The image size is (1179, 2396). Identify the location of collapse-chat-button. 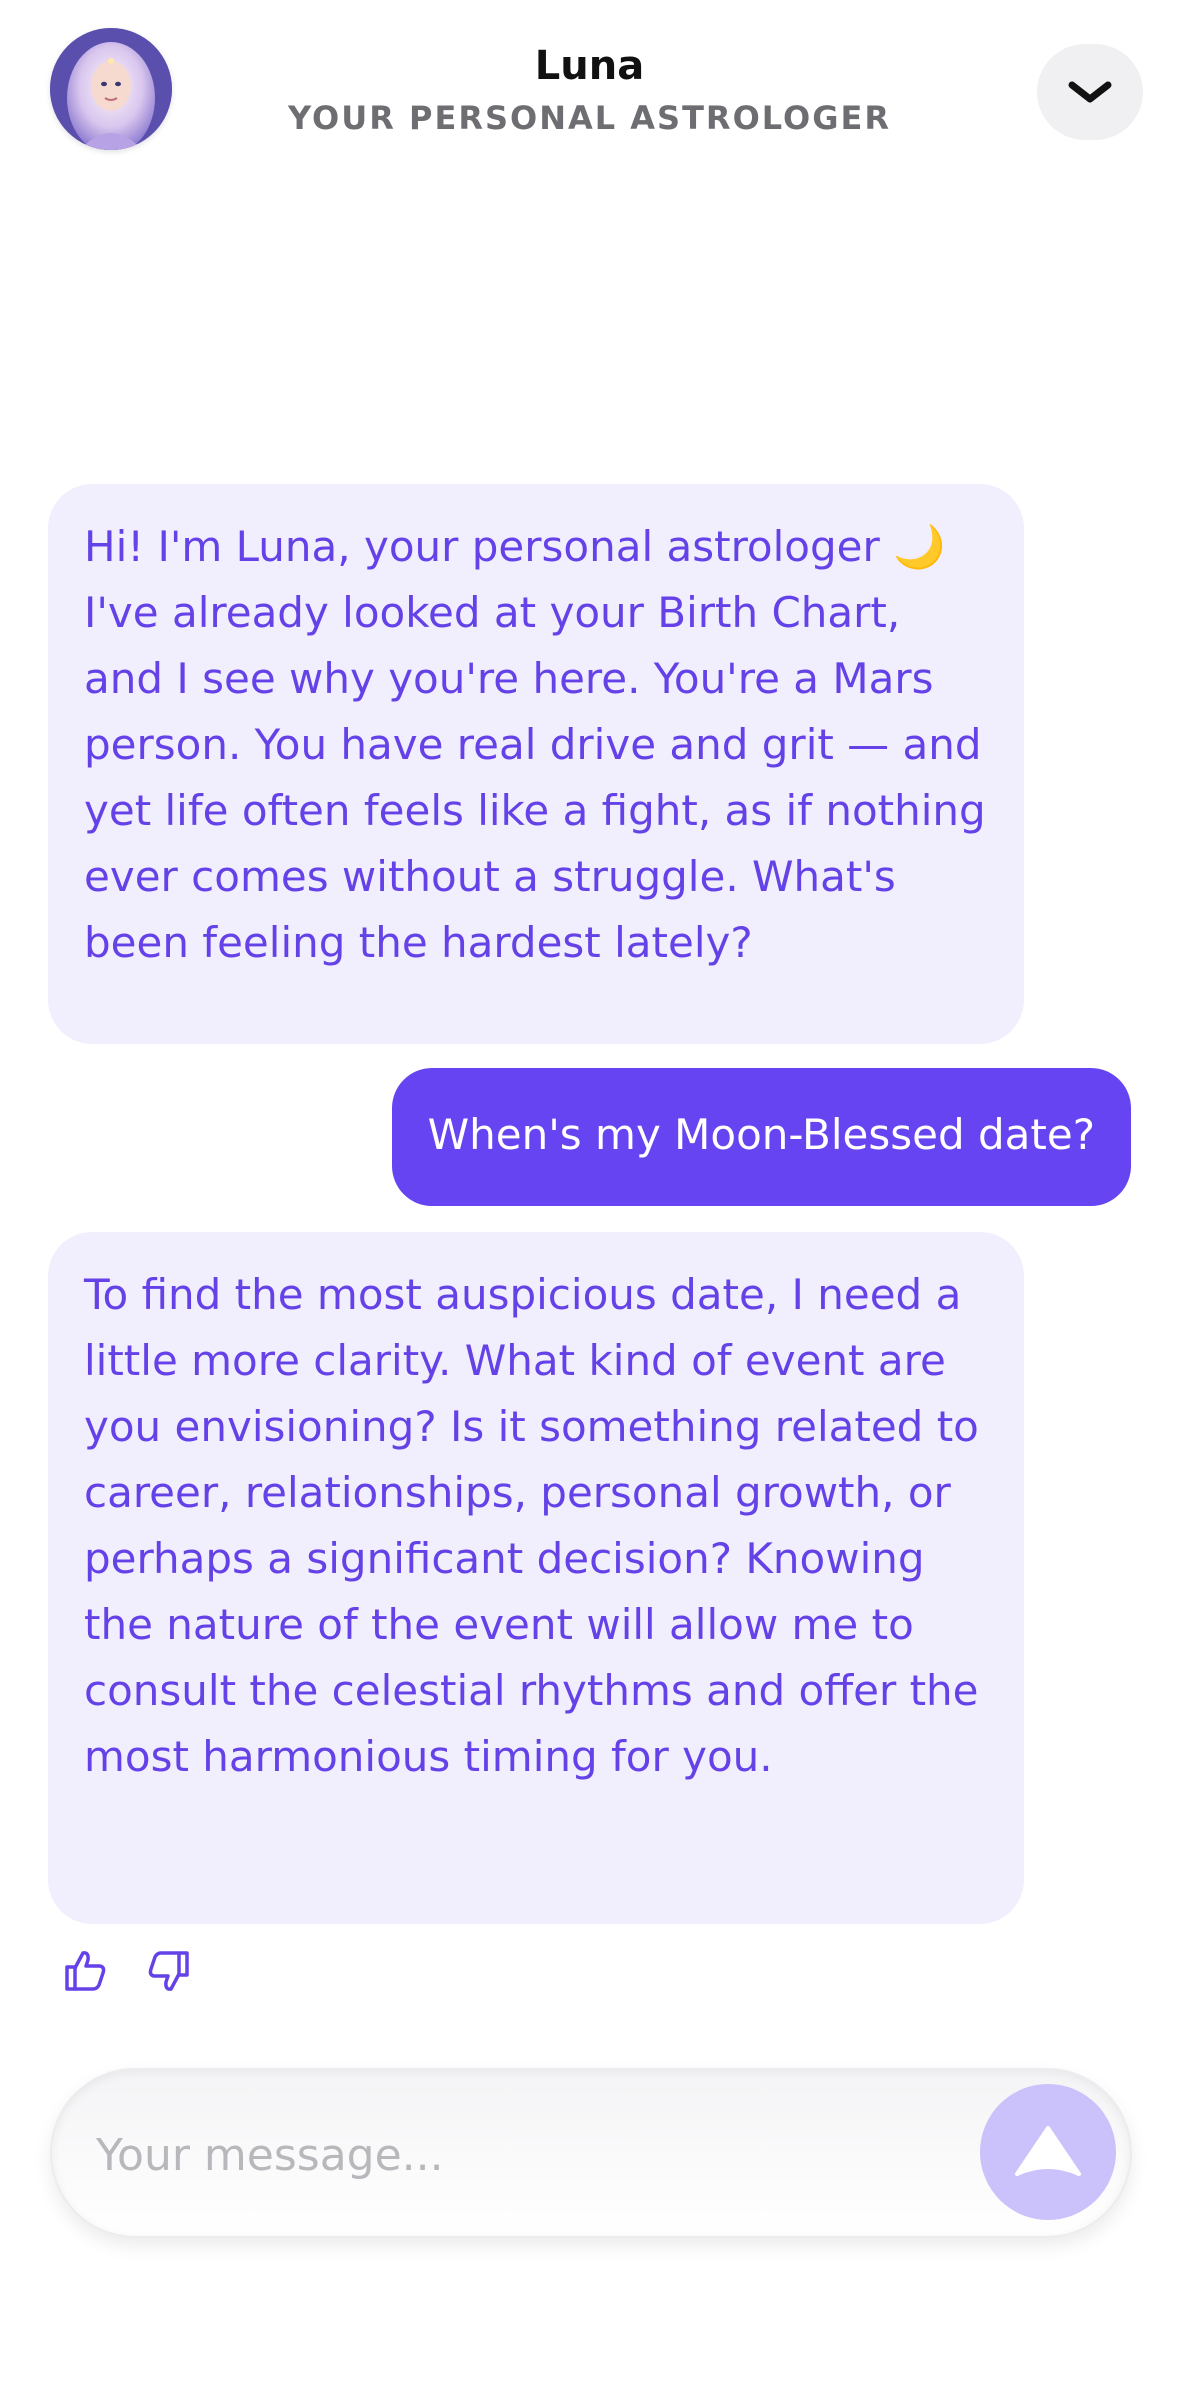
(1090, 92).